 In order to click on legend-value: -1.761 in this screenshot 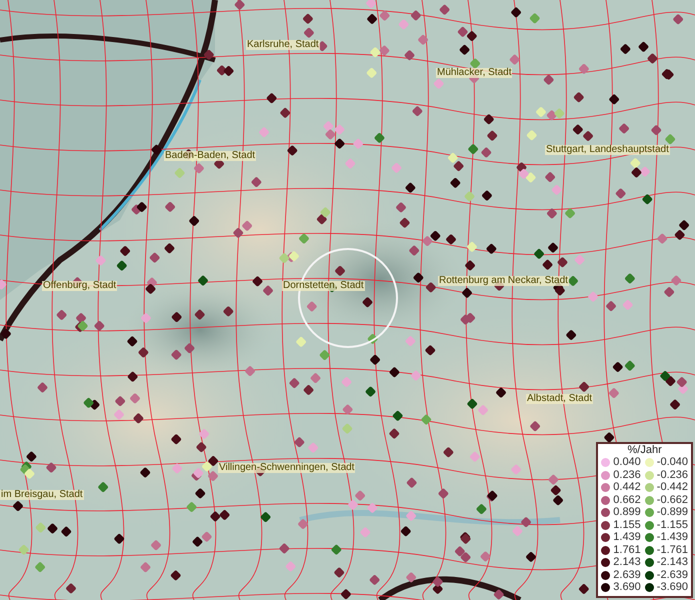, I will do `click(672, 550)`.